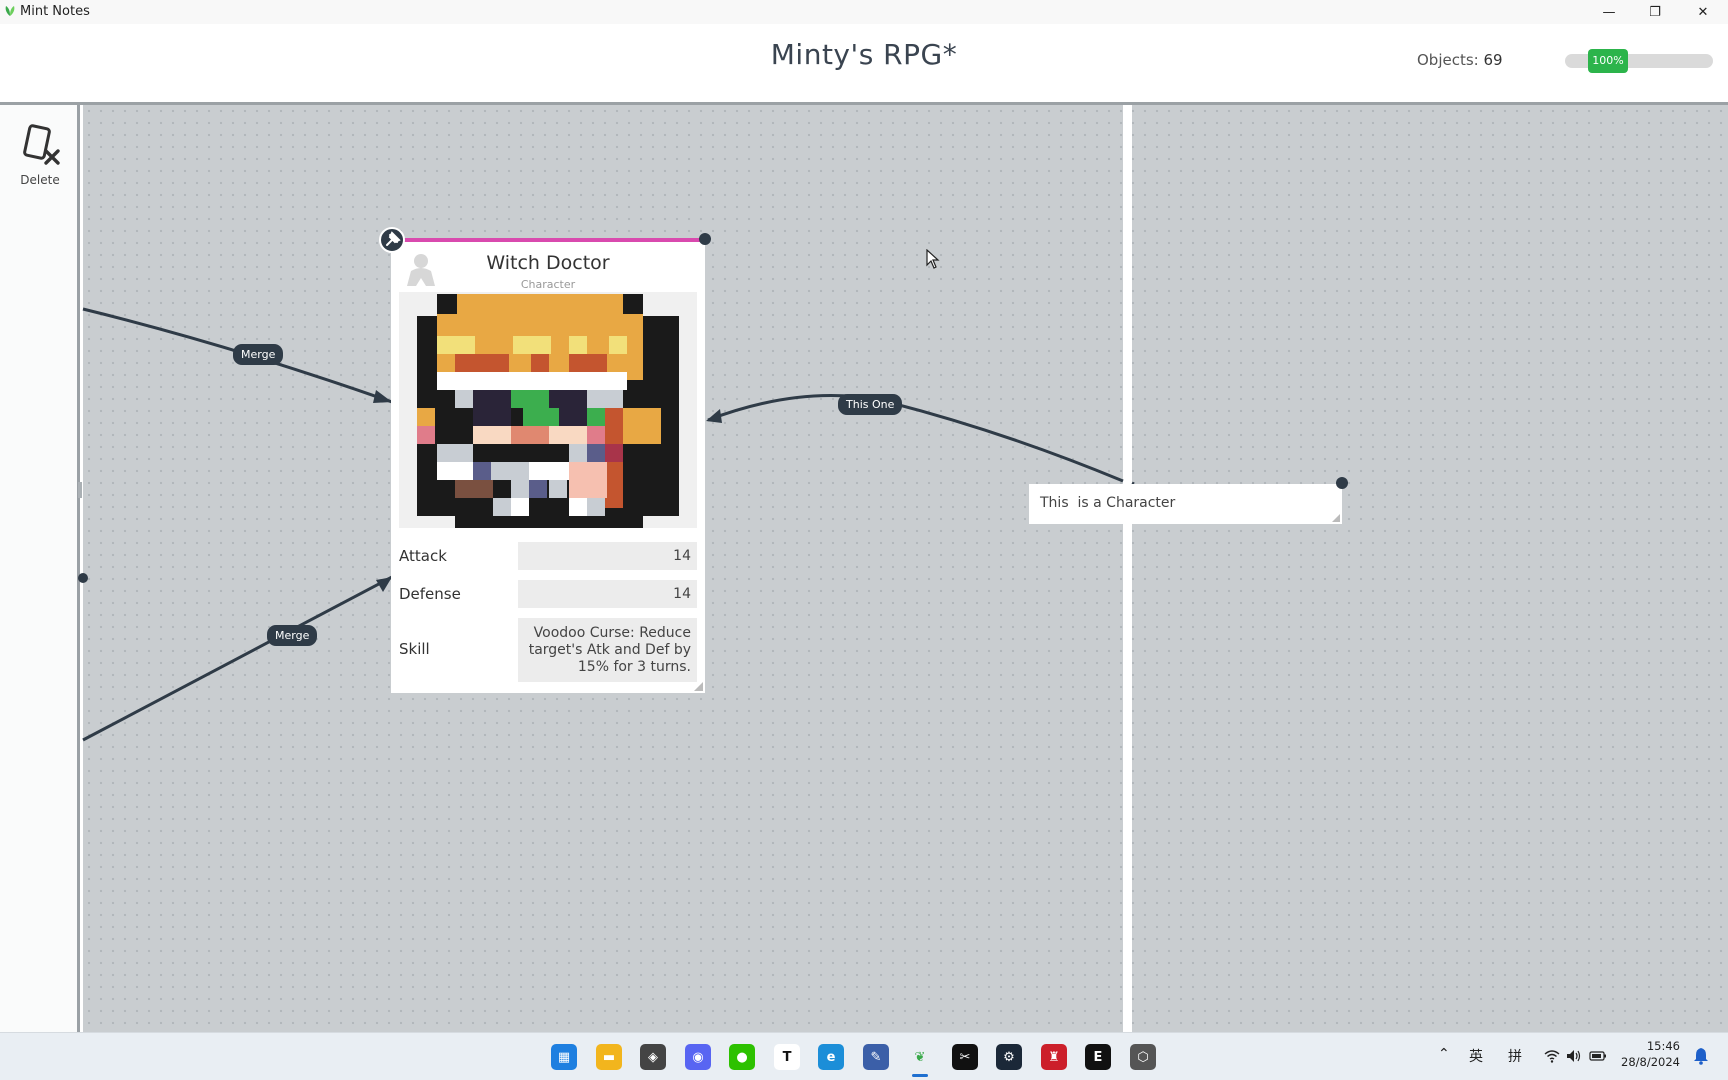  I want to click on wechat-icon: ●, so click(742, 1057).